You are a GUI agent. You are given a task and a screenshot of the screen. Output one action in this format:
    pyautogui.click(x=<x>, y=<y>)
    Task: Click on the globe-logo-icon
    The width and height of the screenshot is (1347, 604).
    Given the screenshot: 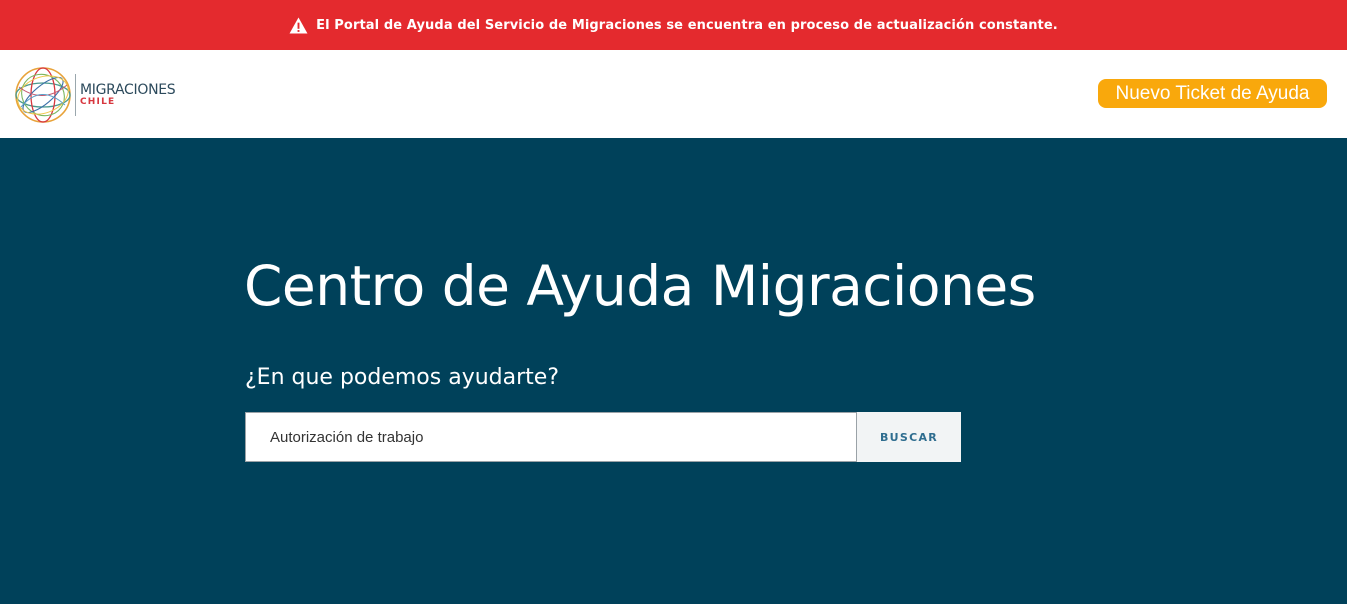 What is the action you would take?
    pyautogui.click(x=43, y=95)
    